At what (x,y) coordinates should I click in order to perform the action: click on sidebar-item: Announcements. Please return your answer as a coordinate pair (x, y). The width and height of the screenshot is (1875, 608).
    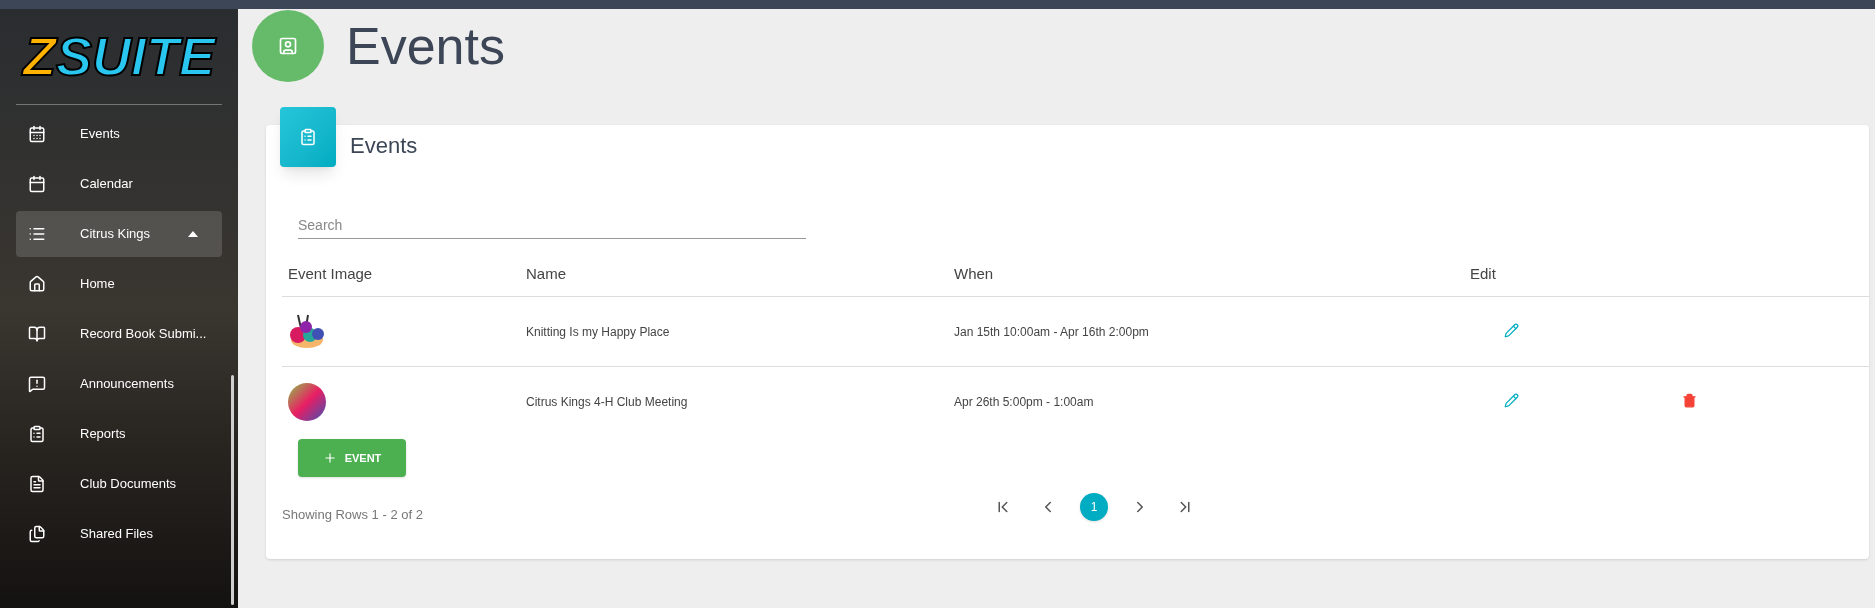
    Looking at the image, I should click on (119, 384).